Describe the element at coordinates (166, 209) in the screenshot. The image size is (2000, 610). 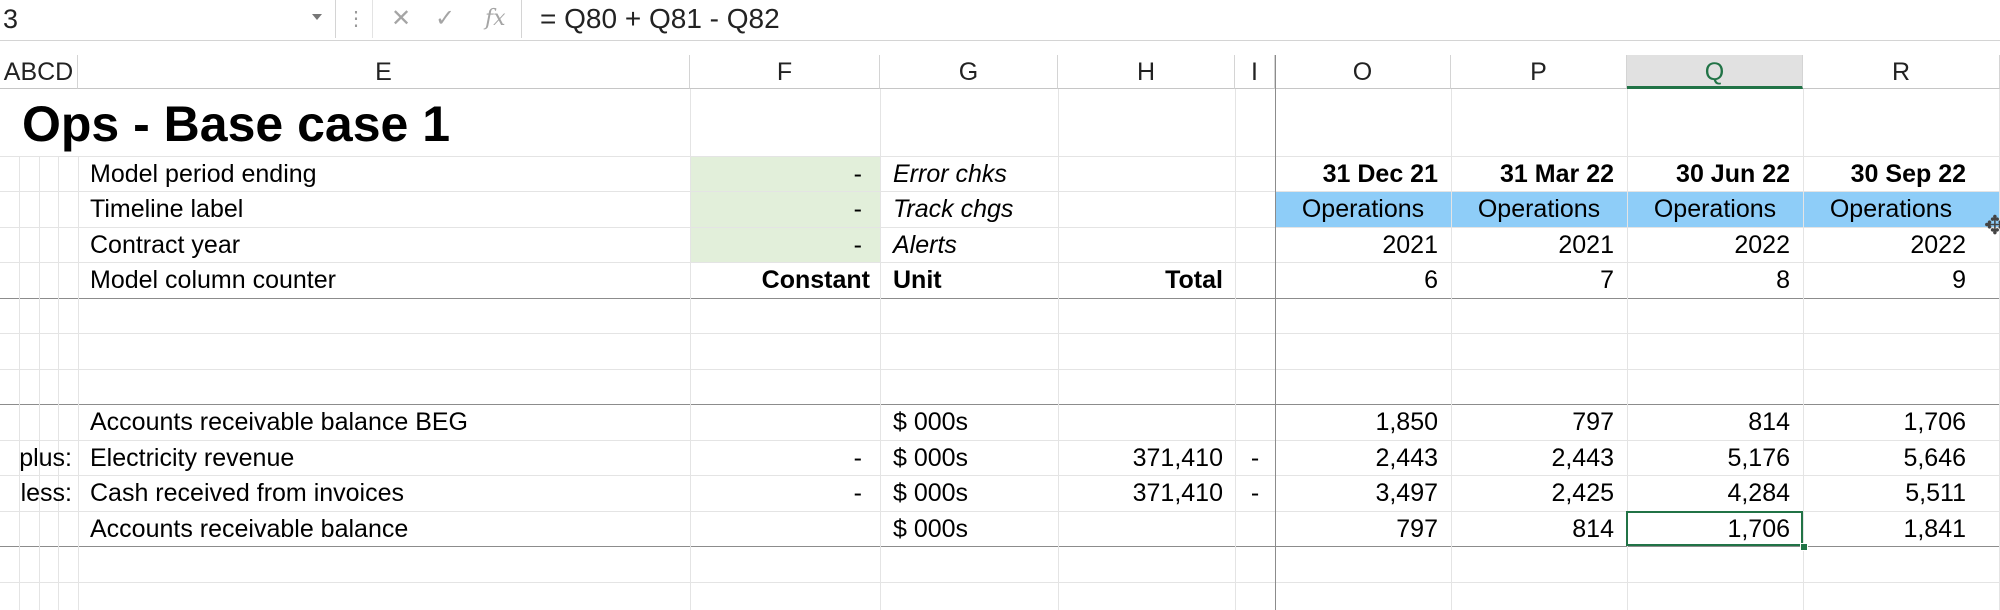
I see `row-label-timeline: Timeline label` at that location.